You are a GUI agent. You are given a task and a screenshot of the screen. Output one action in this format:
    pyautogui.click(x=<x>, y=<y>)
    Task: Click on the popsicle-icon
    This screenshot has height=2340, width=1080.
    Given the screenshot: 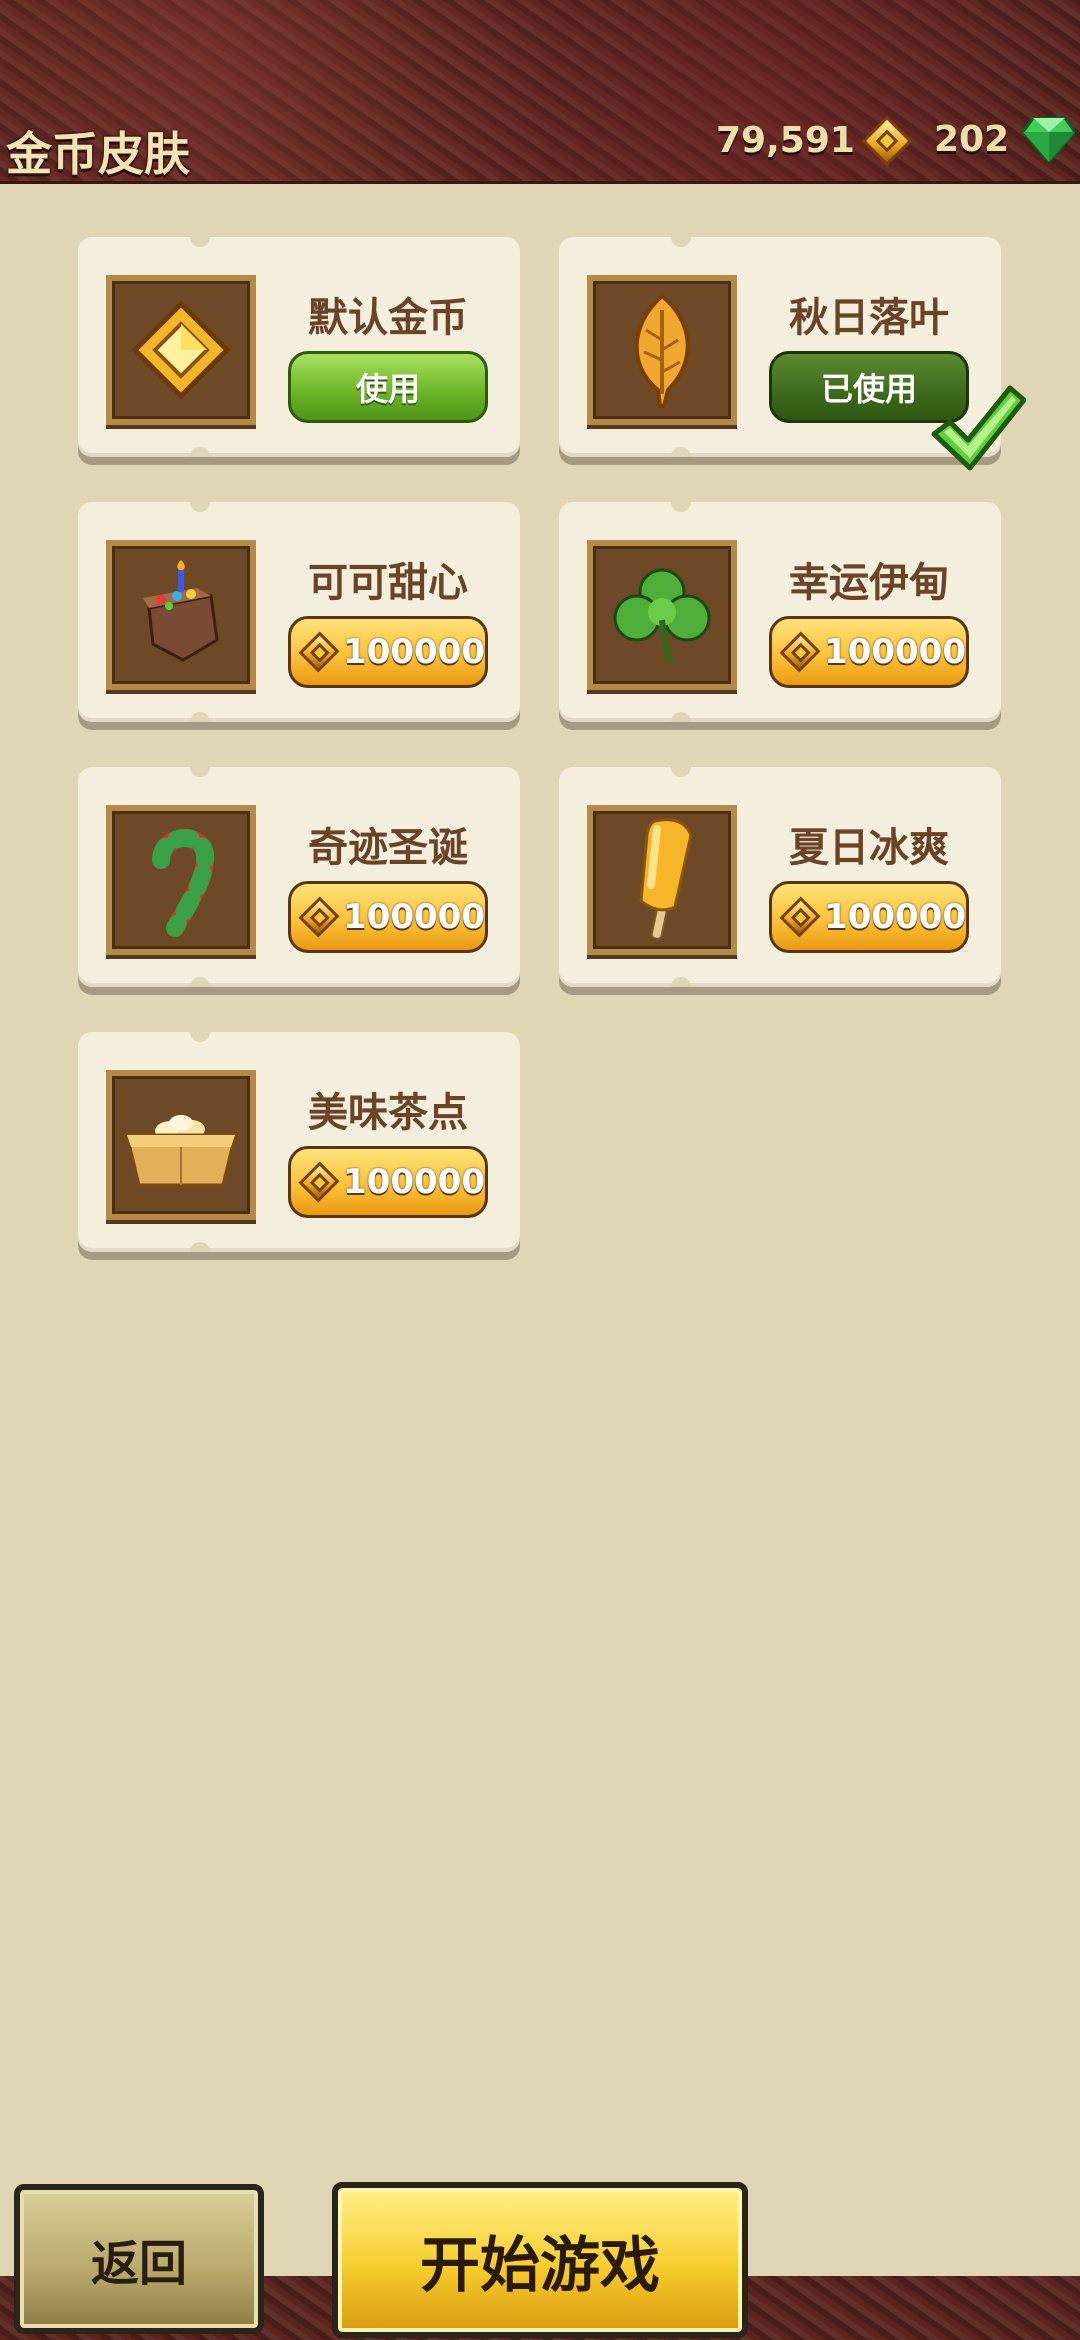 What is the action you would take?
    pyautogui.click(x=666, y=879)
    